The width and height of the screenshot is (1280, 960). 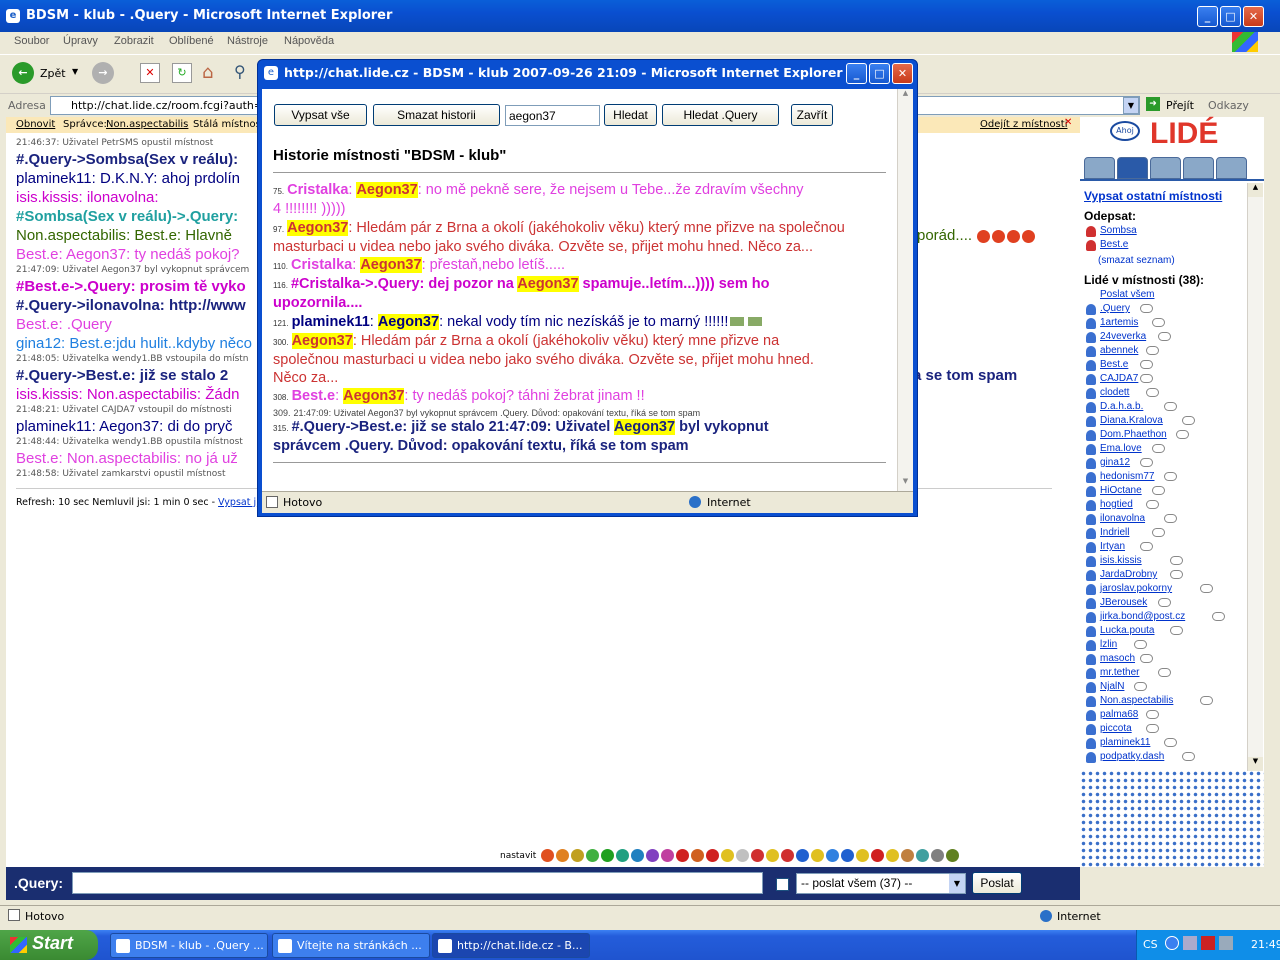 I want to click on menu-item: Úpravy, so click(x=80, y=41).